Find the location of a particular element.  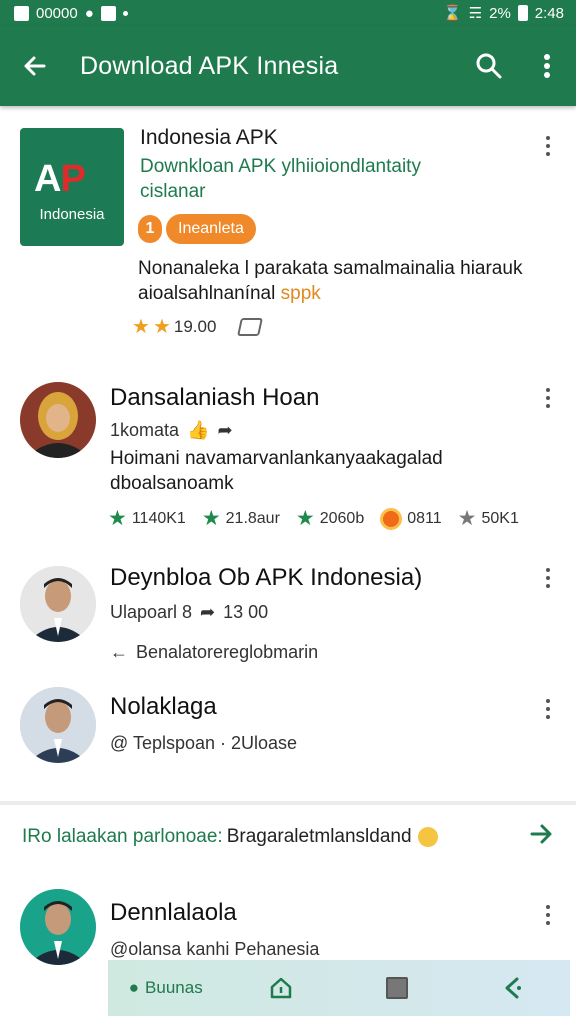

stat-stars: ★ 1140K1 is located at coordinates (147, 518).